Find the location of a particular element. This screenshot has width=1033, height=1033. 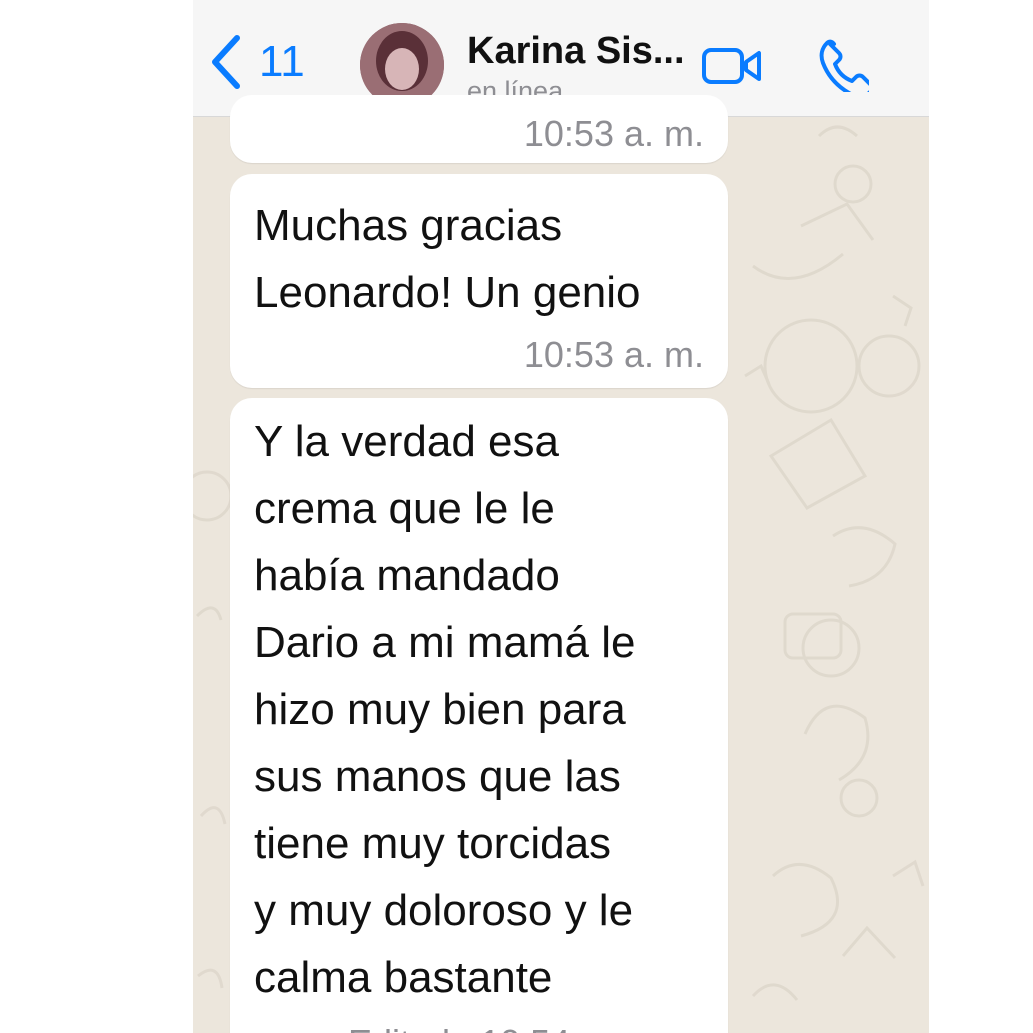

unread-count: 11 is located at coordinates (282, 61).